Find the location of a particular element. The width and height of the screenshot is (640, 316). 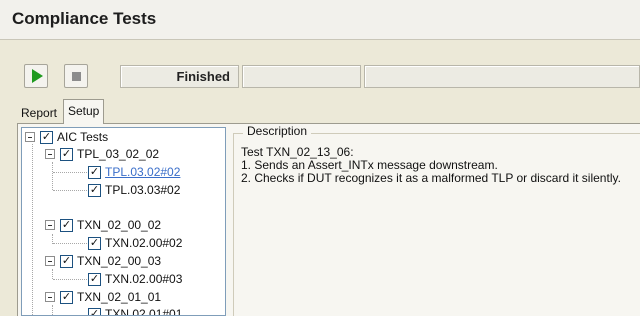

run-button is located at coordinates (36, 76).